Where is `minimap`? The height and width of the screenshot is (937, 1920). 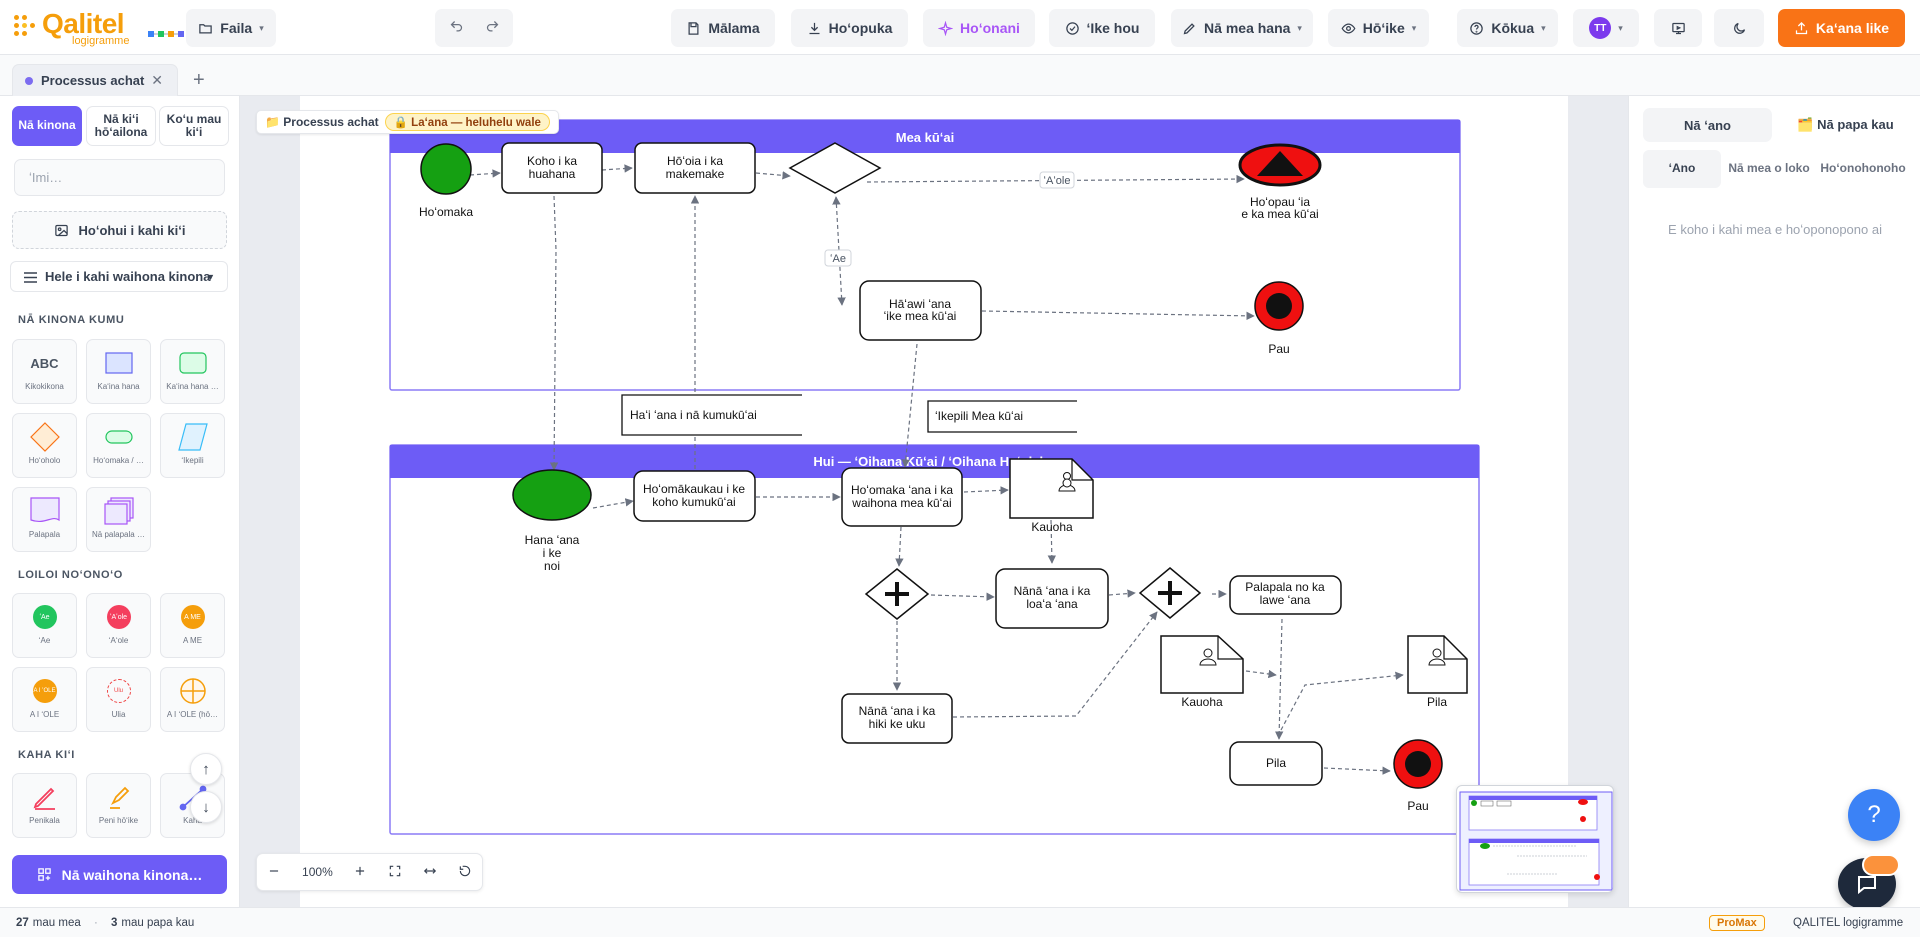
minimap is located at coordinates (1535, 839).